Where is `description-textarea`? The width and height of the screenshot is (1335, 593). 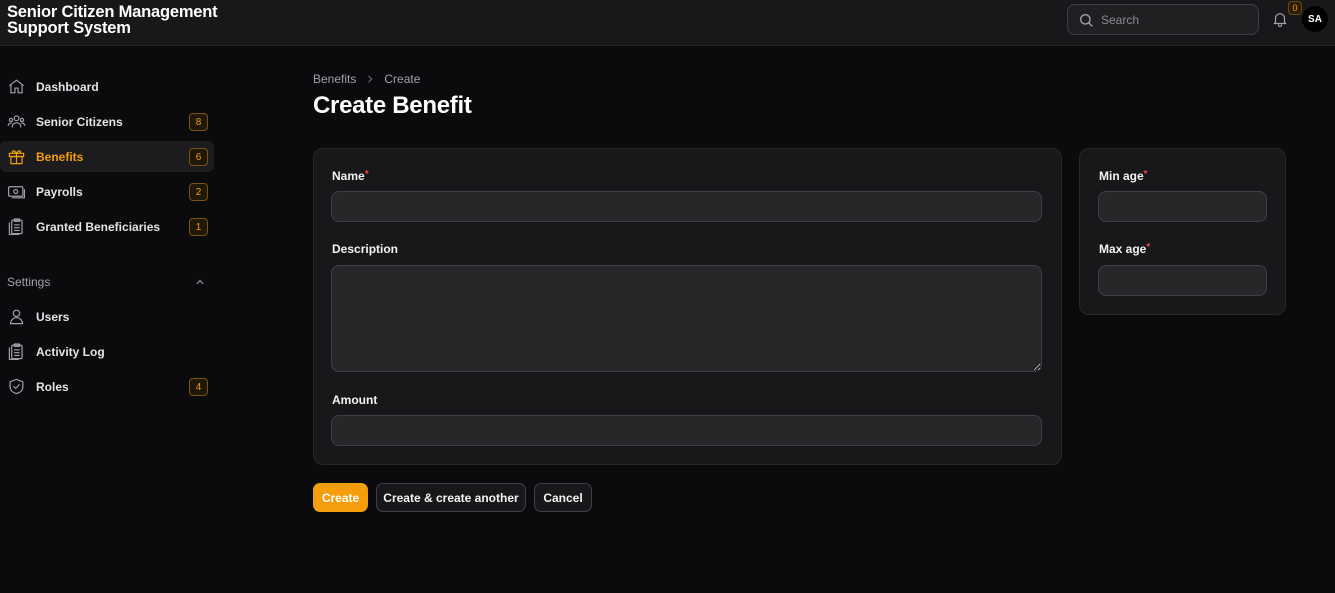 description-textarea is located at coordinates (686, 318).